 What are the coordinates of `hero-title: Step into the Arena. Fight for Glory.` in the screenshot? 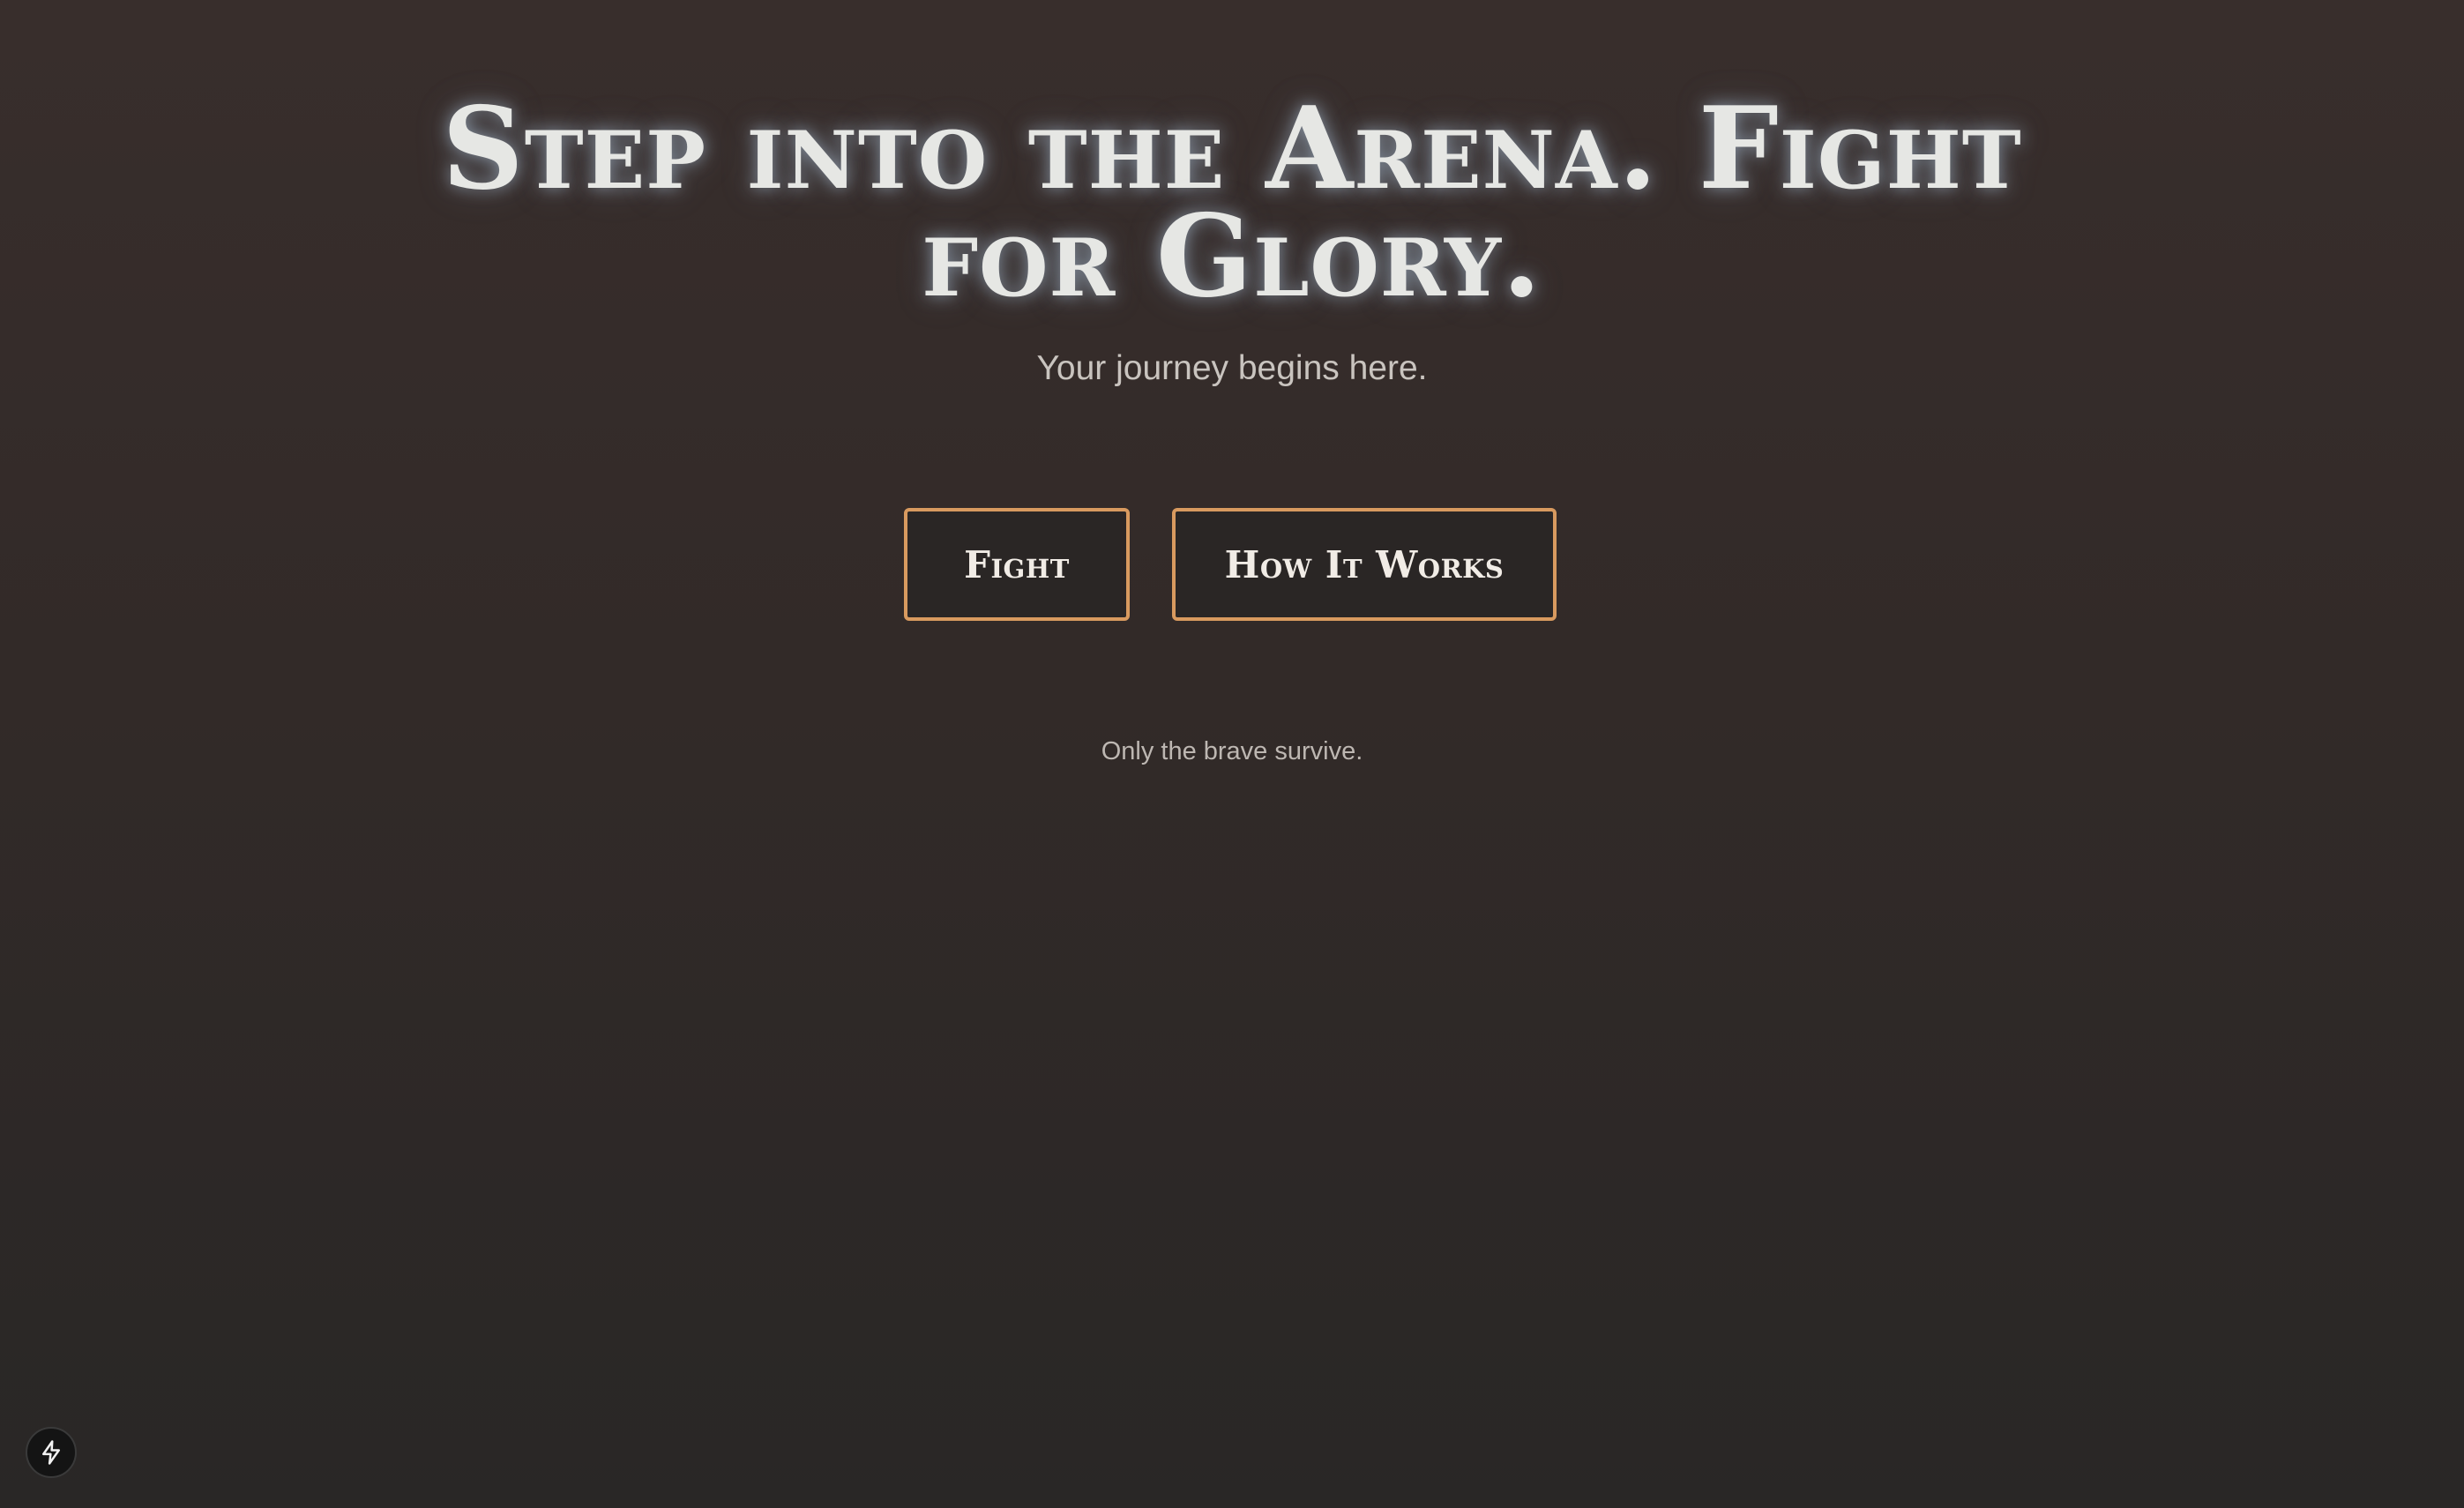 It's located at (1232, 203).